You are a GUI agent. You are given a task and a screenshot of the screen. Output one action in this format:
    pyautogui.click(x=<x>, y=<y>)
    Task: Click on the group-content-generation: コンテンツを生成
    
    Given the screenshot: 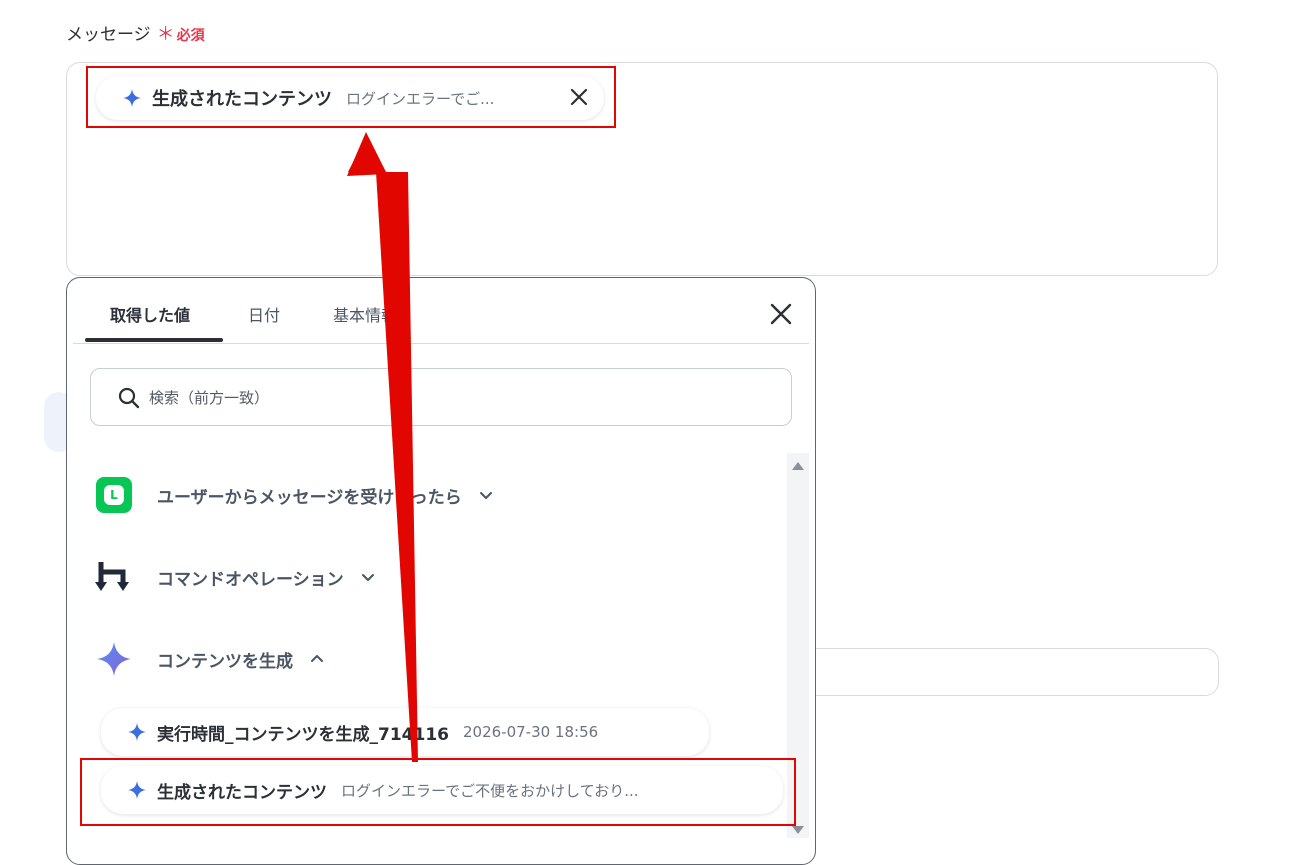 What is the action you would take?
    pyautogui.click(x=210, y=659)
    